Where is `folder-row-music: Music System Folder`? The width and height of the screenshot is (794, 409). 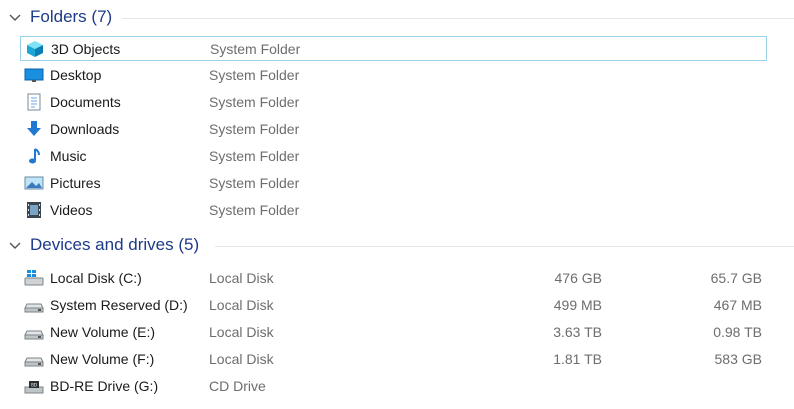 folder-row-music: Music System Folder is located at coordinates (393, 156).